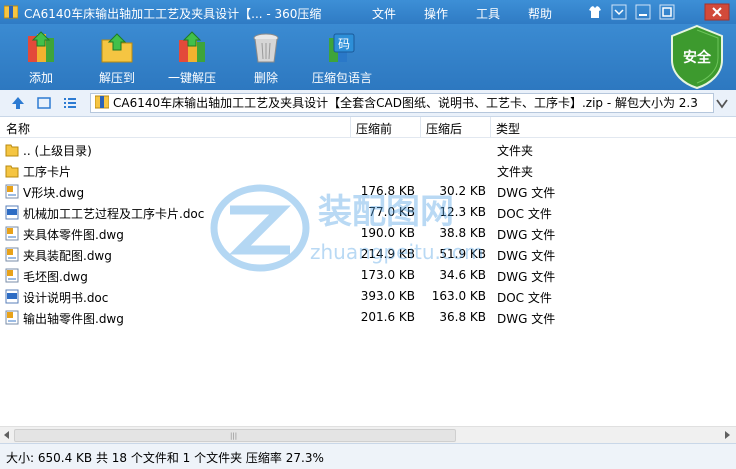  Describe the element at coordinates (44, 103) in the screenshot. I see `large-icon-view-icon` at that location.